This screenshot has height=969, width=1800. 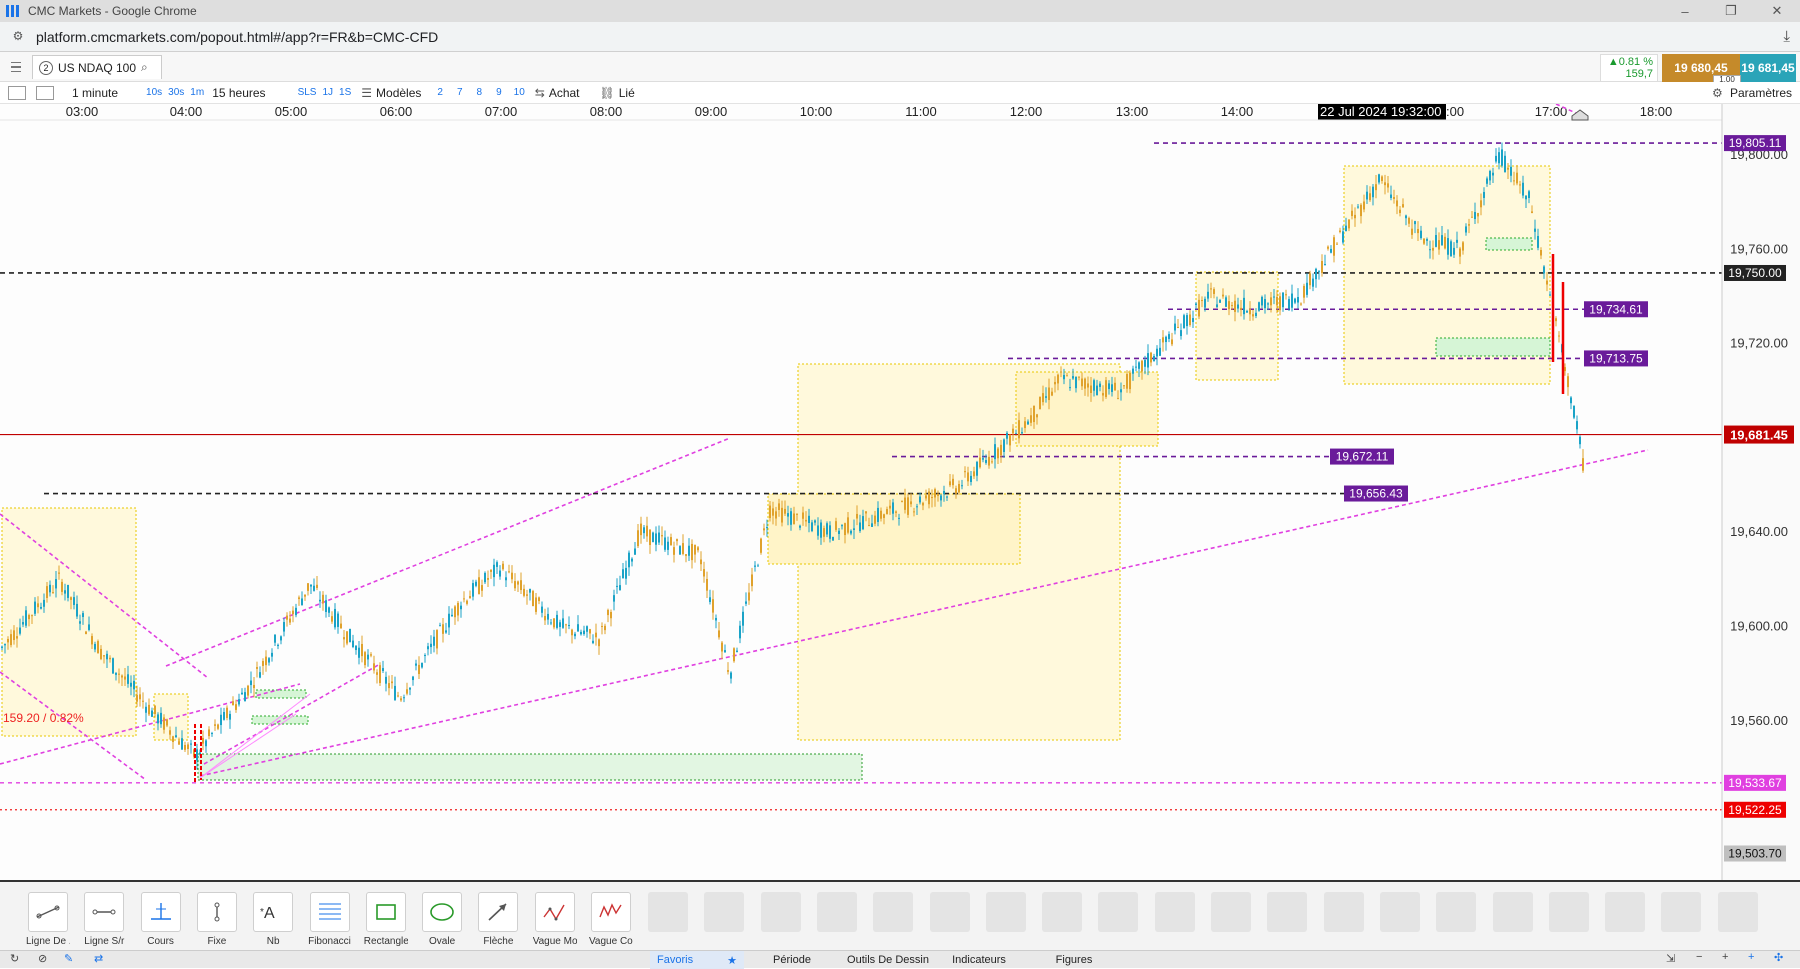 What do you see at coordinates (104, 912) in the screenshot?
I see `sr-line-icon` at bounding box center [104, 912].